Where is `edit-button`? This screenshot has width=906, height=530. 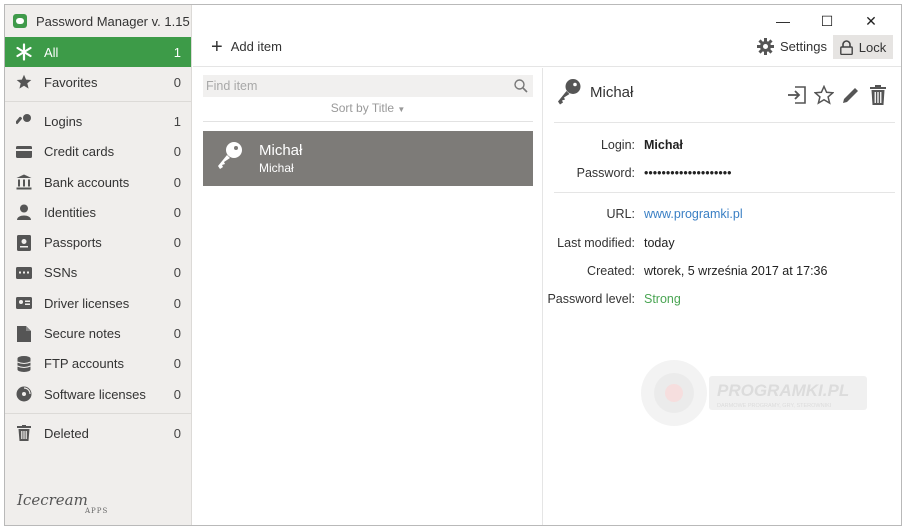
edit-button is located at coordinates (850, 95).